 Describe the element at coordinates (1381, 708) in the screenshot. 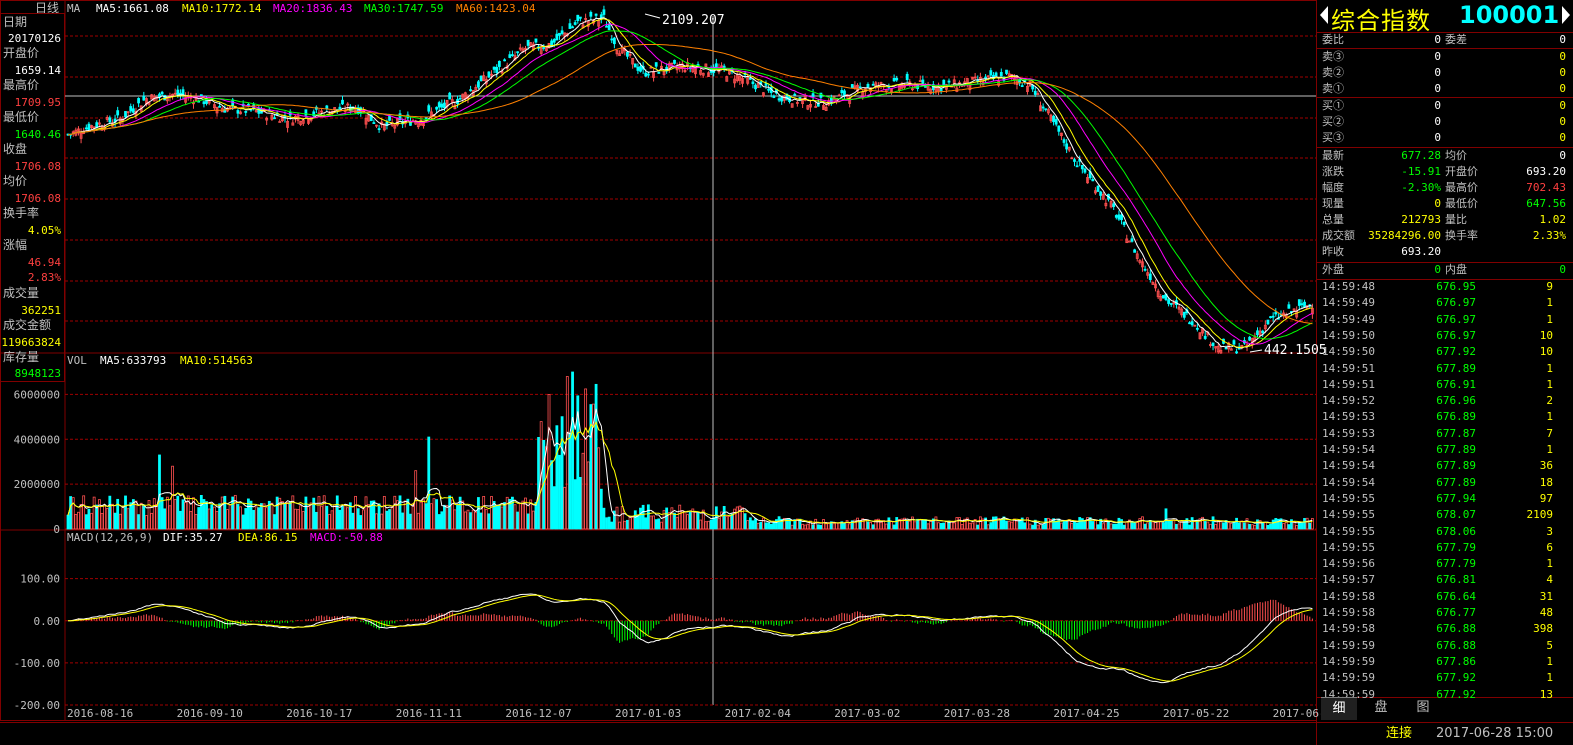

I see `tab-book: 盘` at that location.